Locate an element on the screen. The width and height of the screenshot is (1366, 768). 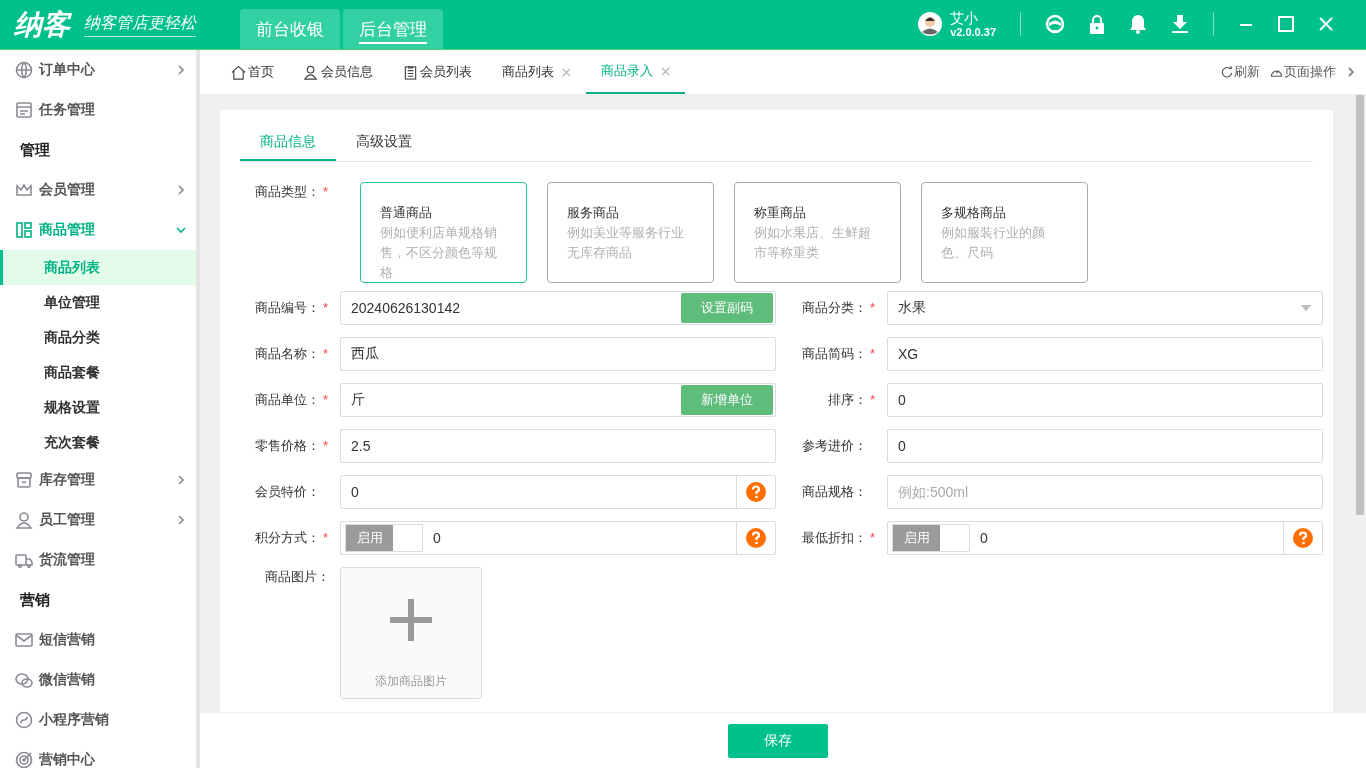
type-title: 称重商品 is located at coordinates (780, 213).